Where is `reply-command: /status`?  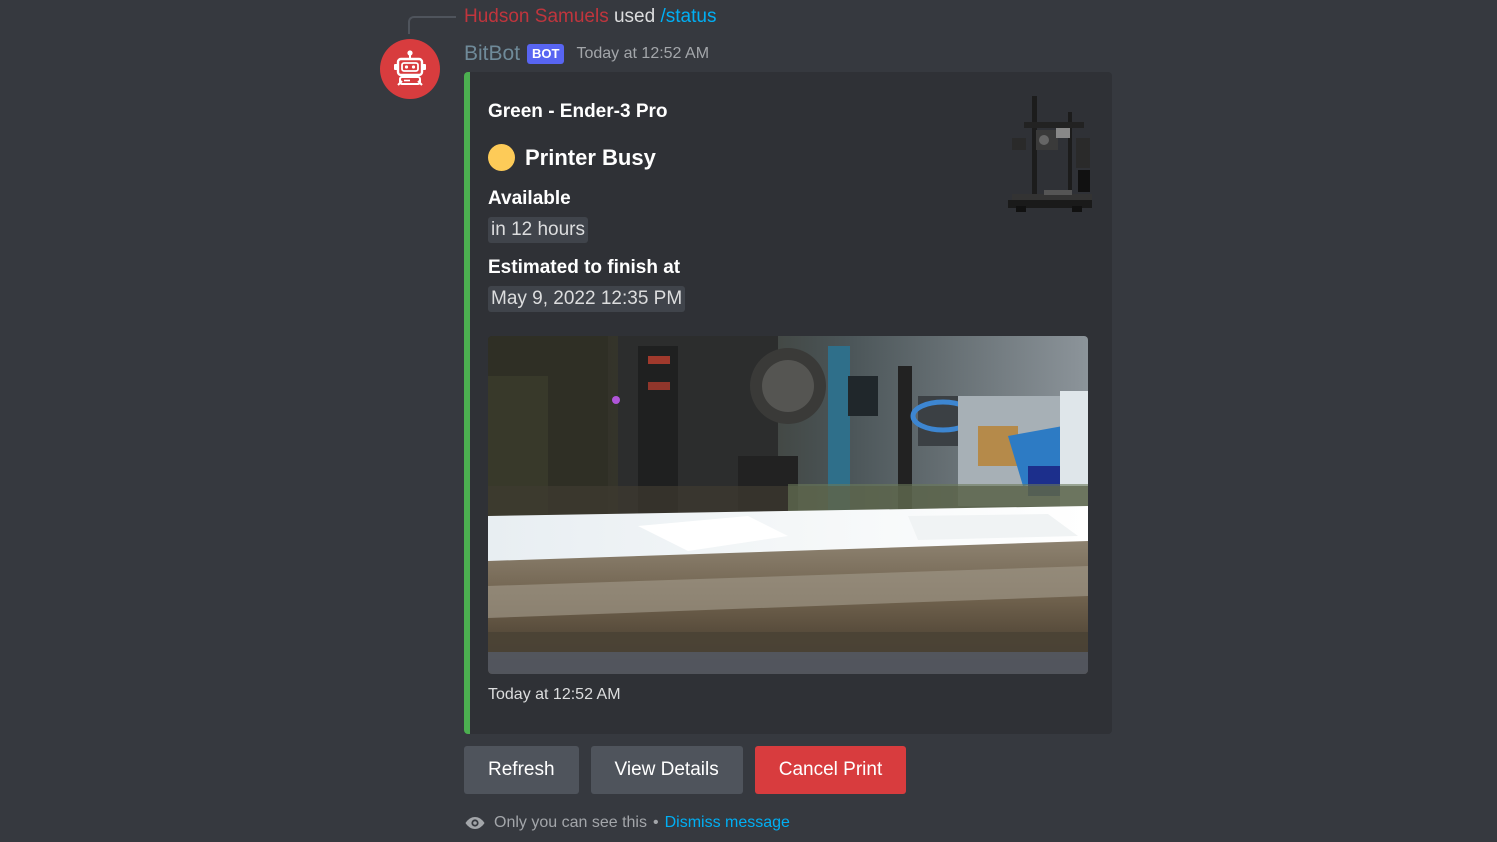
reply-command: /status is located at coordinates (688, 16).